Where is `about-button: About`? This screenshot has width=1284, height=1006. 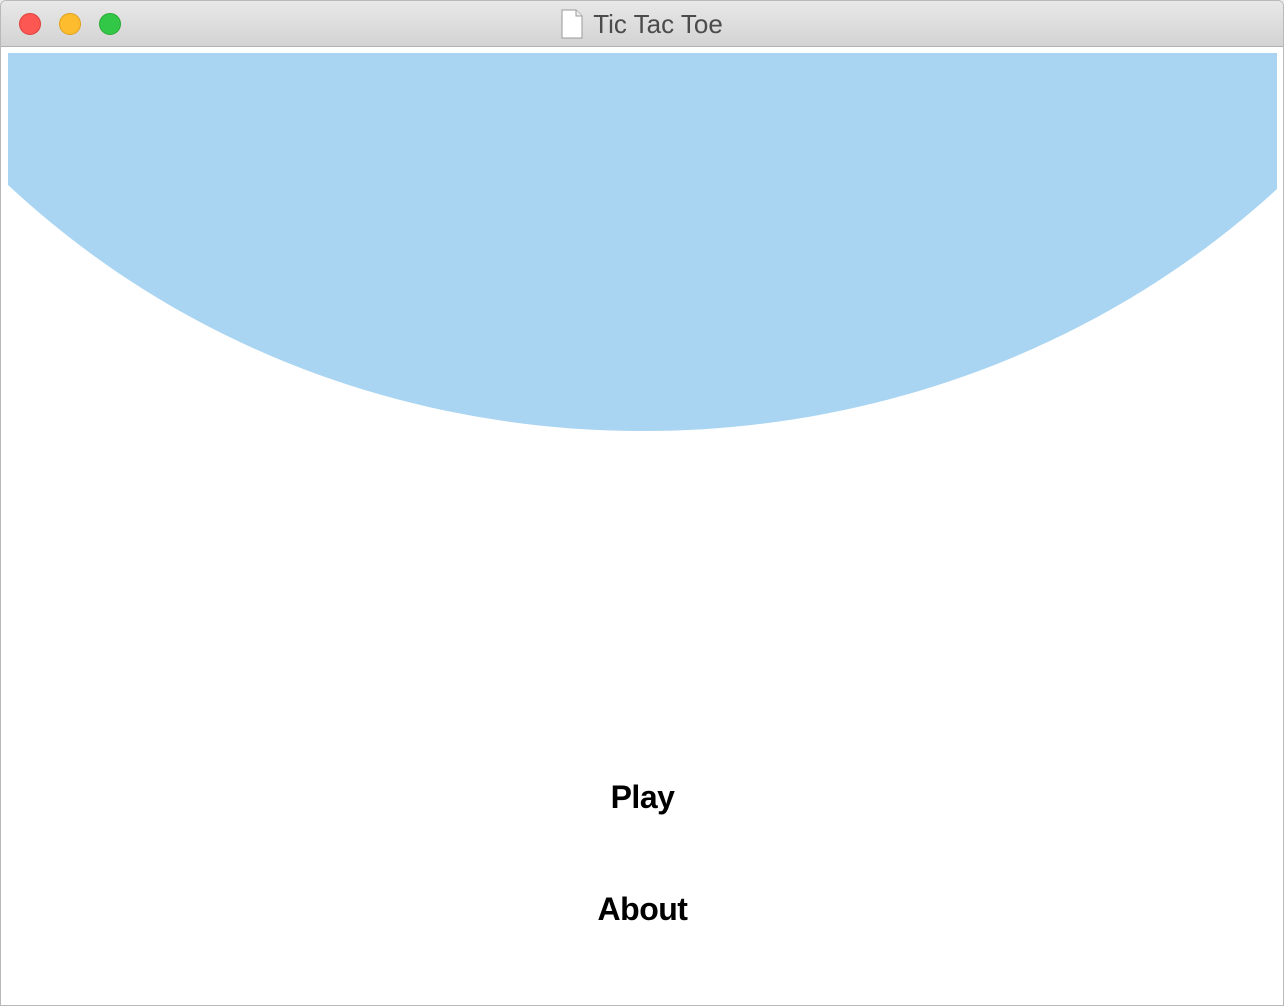 about-button: About is located at coordinates (642, 909).